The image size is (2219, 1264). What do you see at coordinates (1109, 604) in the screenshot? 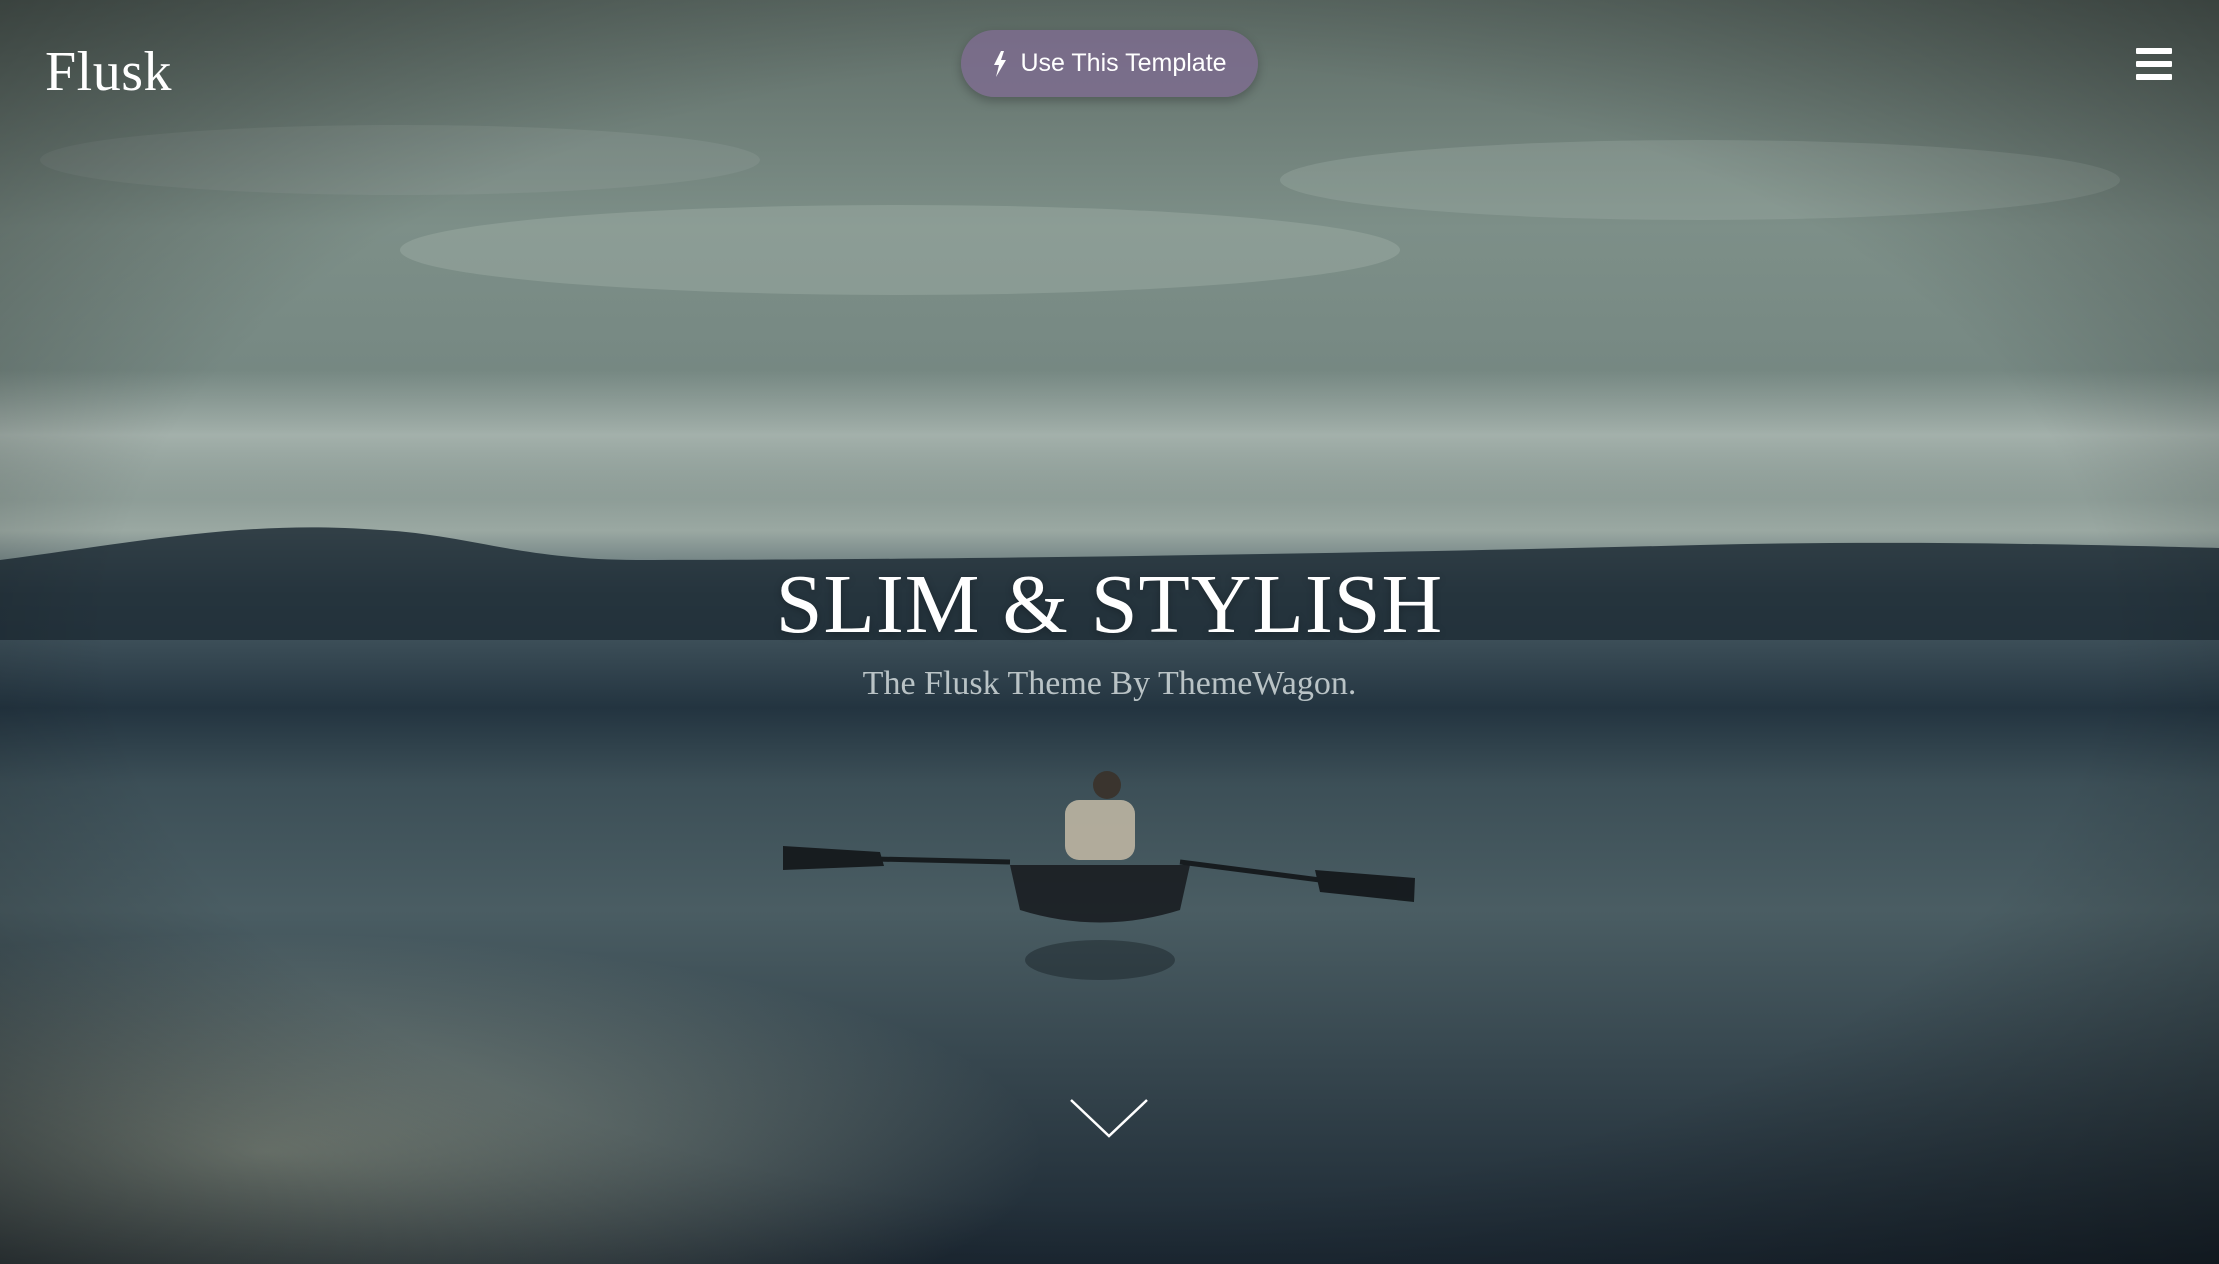
I see `hero-title: SLIM & STYLISH` at bounding box center [1109, 604].